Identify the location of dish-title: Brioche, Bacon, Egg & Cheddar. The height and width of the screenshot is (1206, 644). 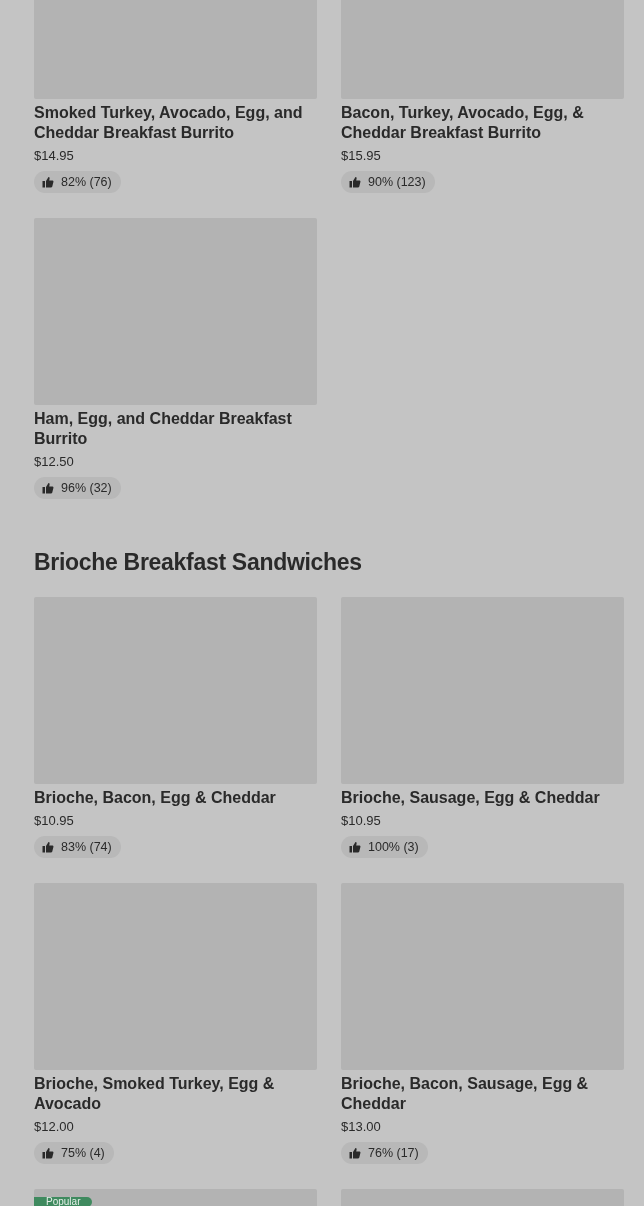
(175, 798).